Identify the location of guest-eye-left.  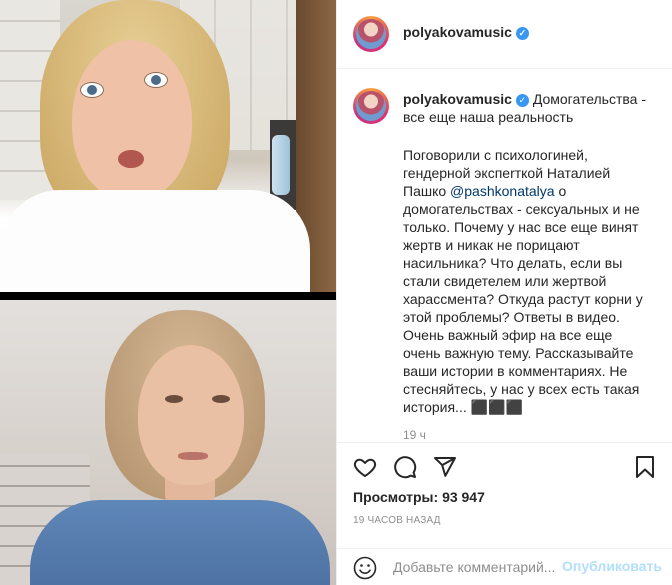
(174, 399).